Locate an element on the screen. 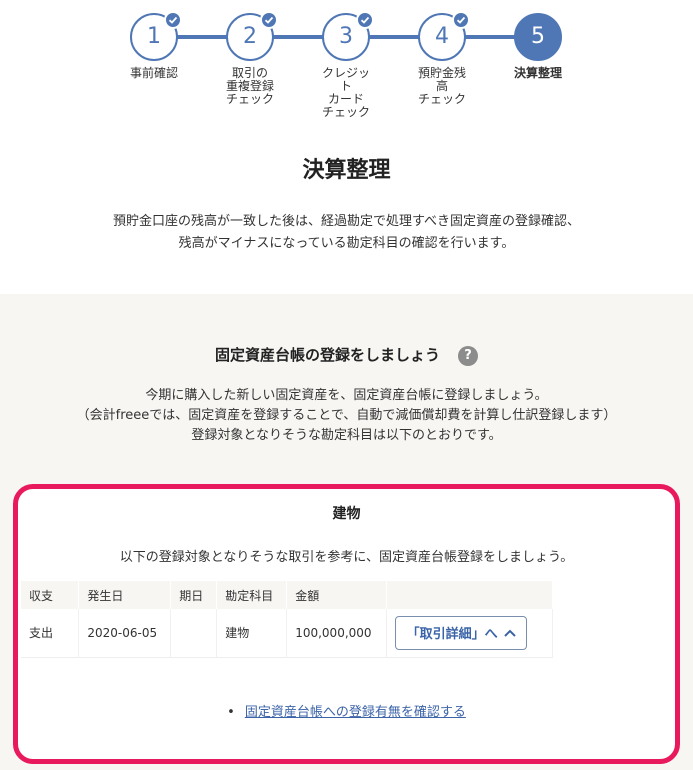 This screenshot has height=770, width=693. column-header-account: 勘定科目 is located at coordinates (252, 595).